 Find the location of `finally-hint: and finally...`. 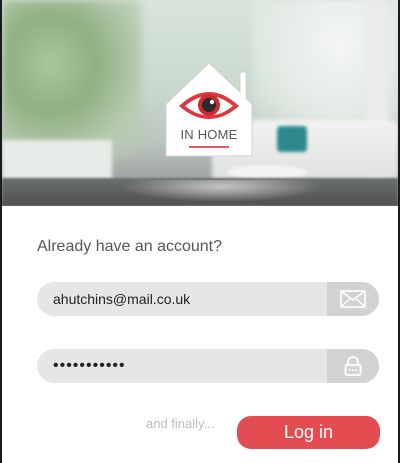

finally-hint: and finally... is located at coordinates (180, 423).